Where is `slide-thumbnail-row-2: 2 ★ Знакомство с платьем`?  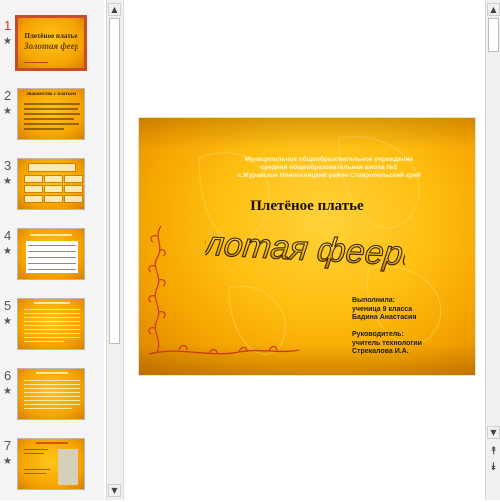
slide-thumbnail-row-2: 2 ★ Знакомство с платьем is located at coordinates (52, 120).